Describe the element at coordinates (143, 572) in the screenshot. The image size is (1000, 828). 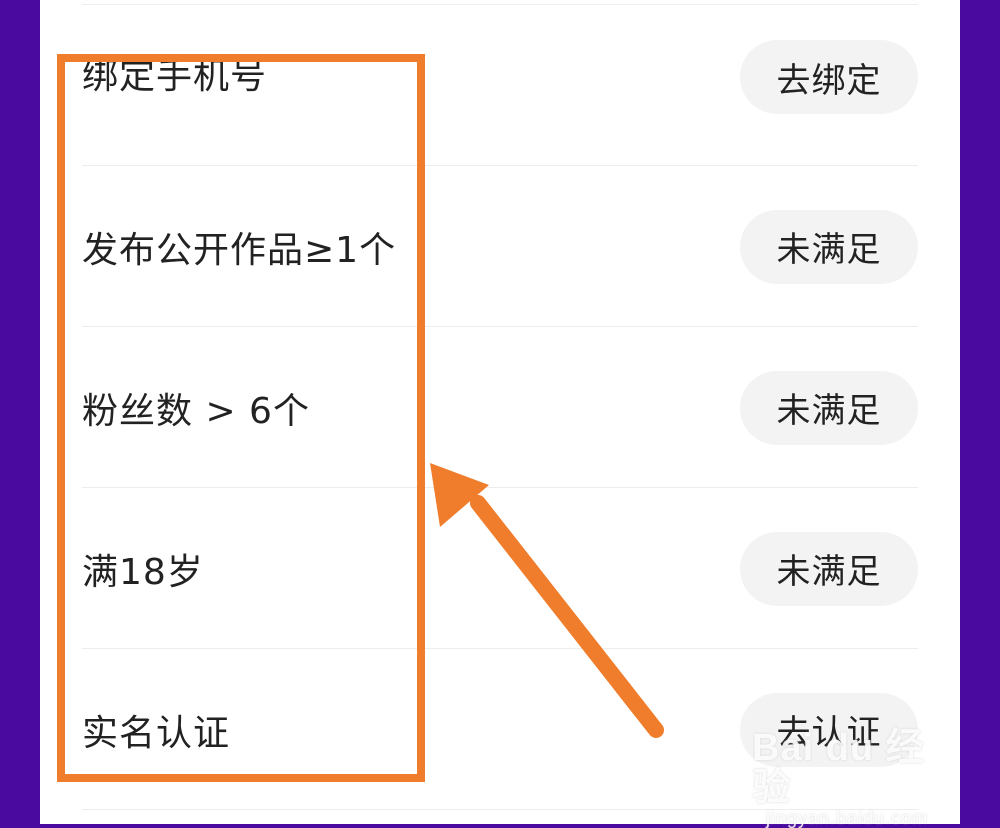
I see `requirement-label: 满18岁` at that location.